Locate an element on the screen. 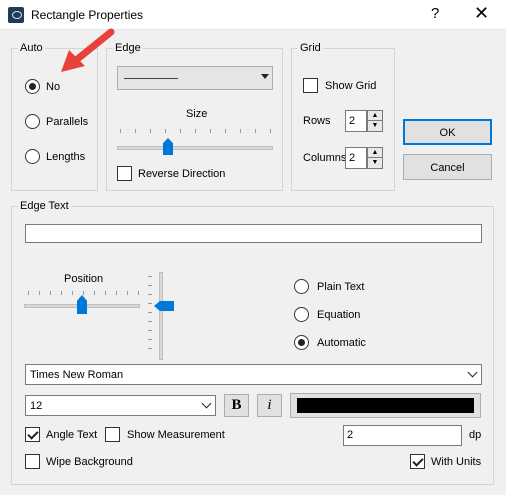 This screenshot has width=506, height=495. font-size-dropdown: 12 is located at coordinates (120, 405).